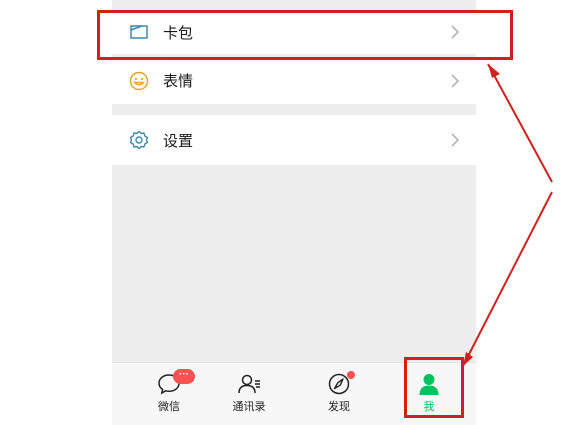 This screenshot has height=425, width=582. Describe the element at coordinates (520, 123) in the screenshot. I see `arrow-to-card-wallet` at that location.